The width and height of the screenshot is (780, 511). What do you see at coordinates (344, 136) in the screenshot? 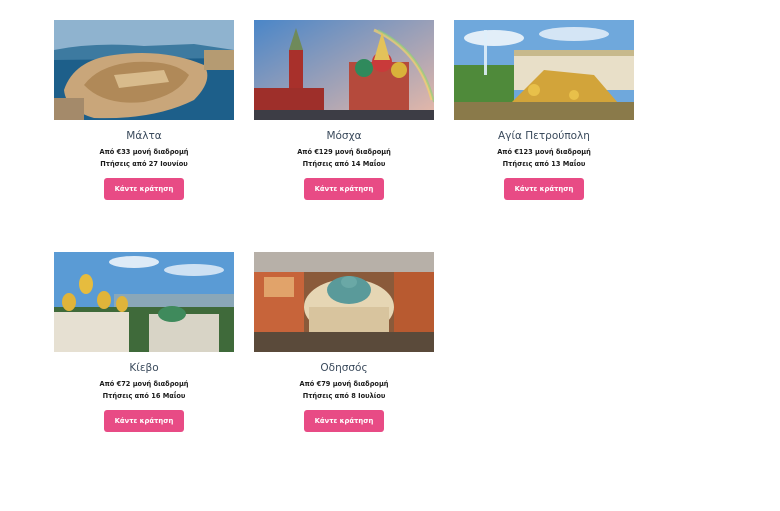
I see `city-name: Μόσχα` at bounding box center [344, 136].